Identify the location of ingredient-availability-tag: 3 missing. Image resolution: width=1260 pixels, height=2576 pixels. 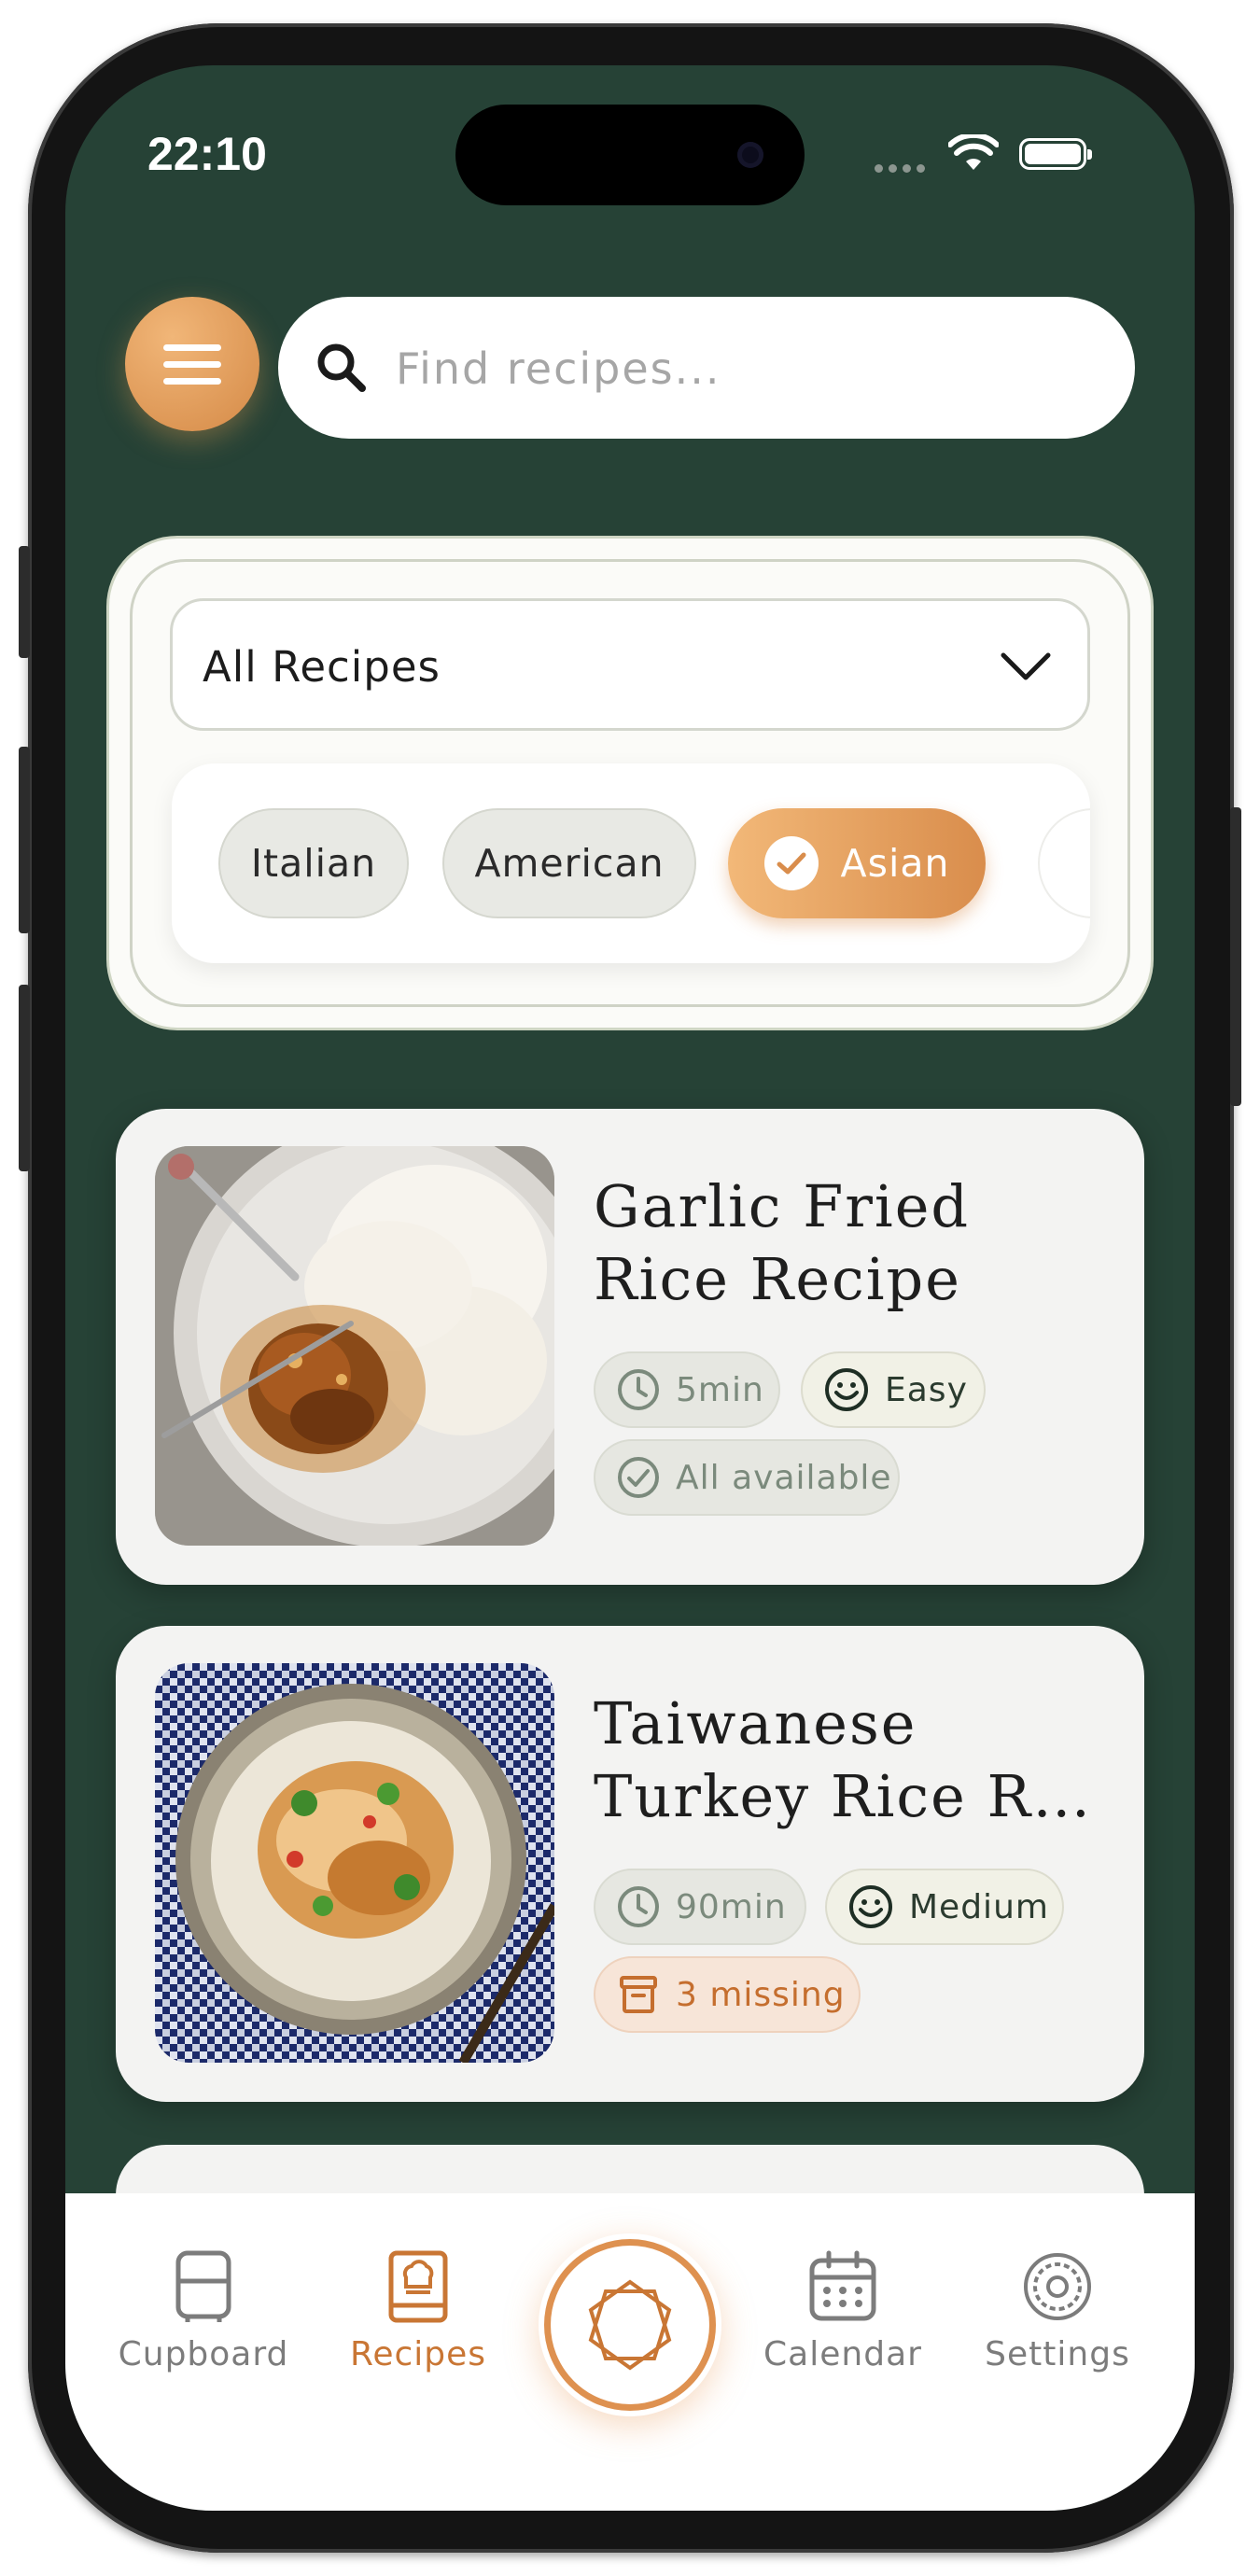
(727, 1994).